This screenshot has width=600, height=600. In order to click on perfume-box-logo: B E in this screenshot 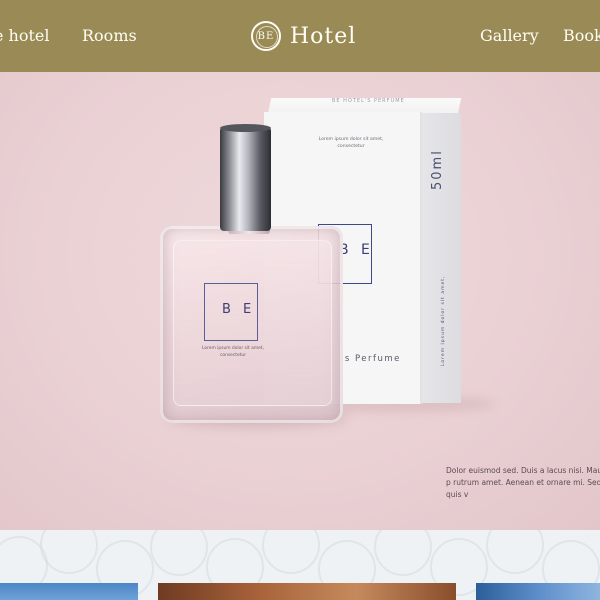, I will do `click(356, 250)`.